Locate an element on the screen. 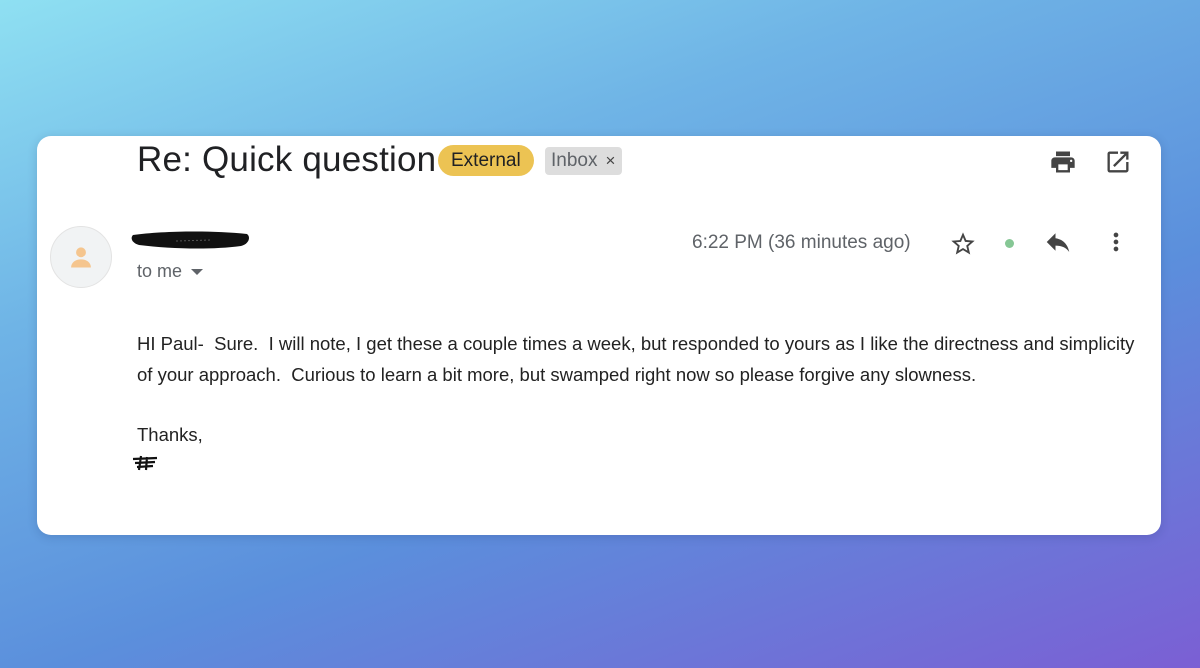 The width and height of the screenshot is (1200, 668). redacted-signature is located at coordinates (145, 463).